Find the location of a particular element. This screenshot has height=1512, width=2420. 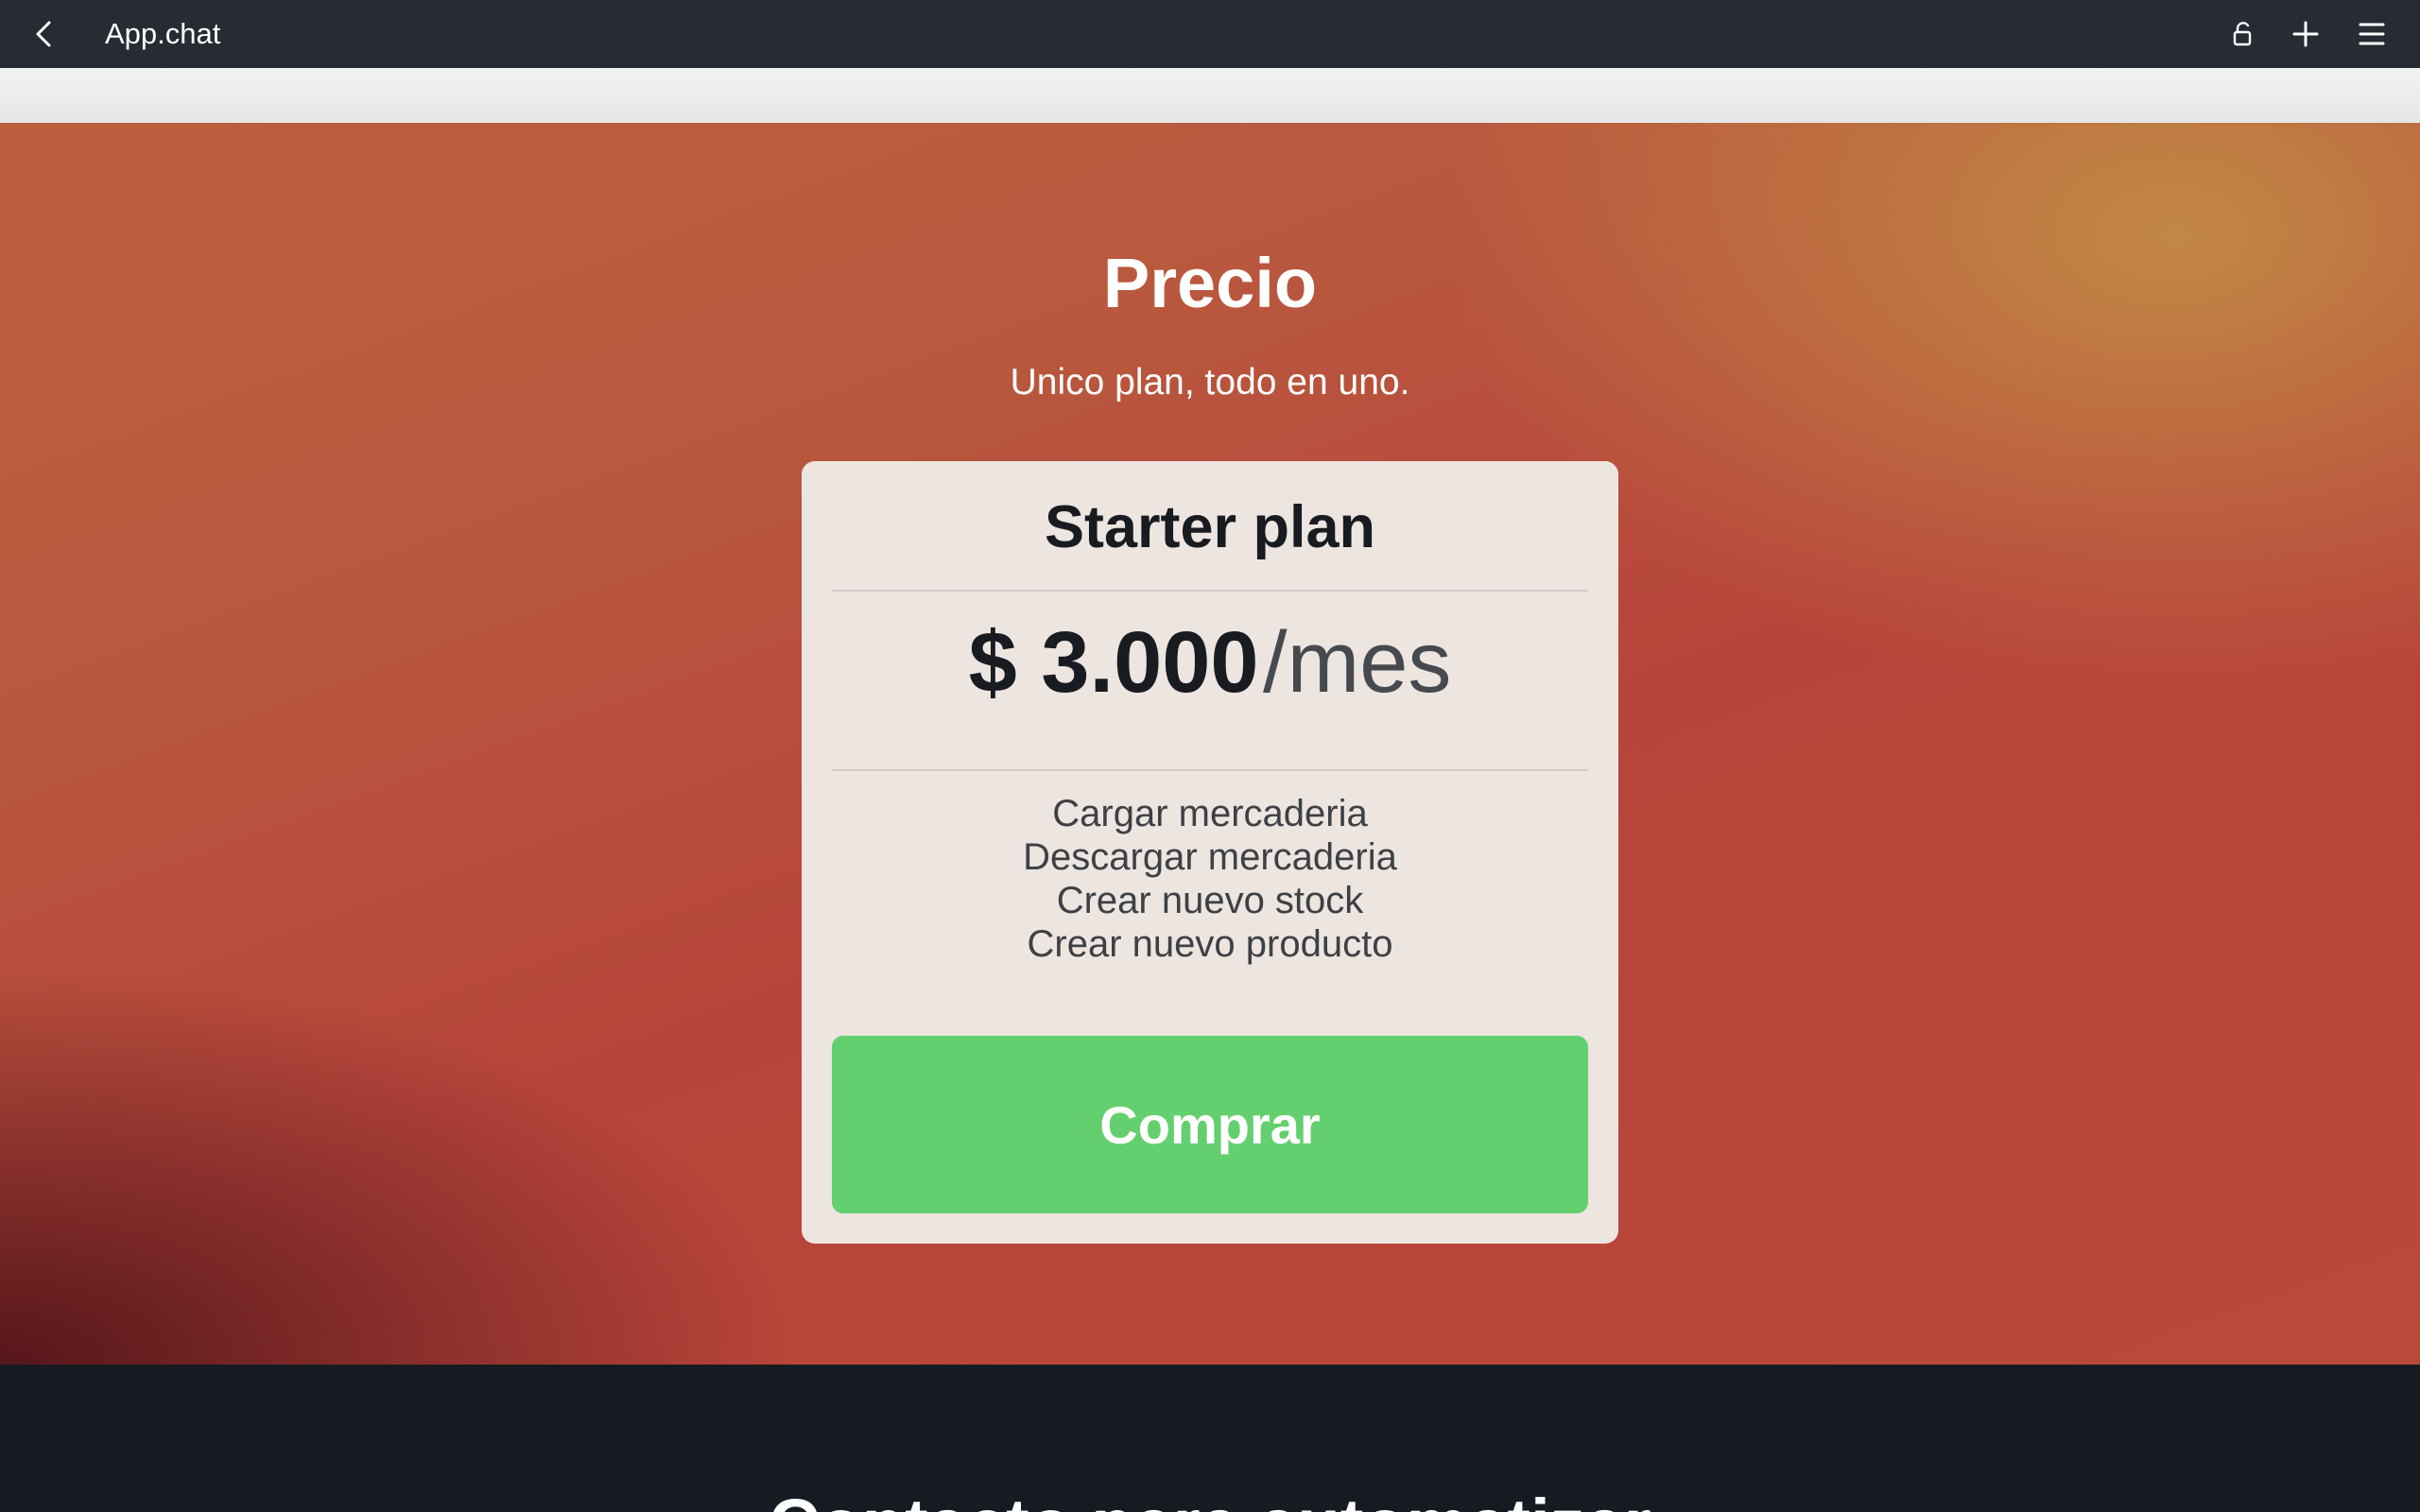

lock-button is located at coordinates (2242, 34).